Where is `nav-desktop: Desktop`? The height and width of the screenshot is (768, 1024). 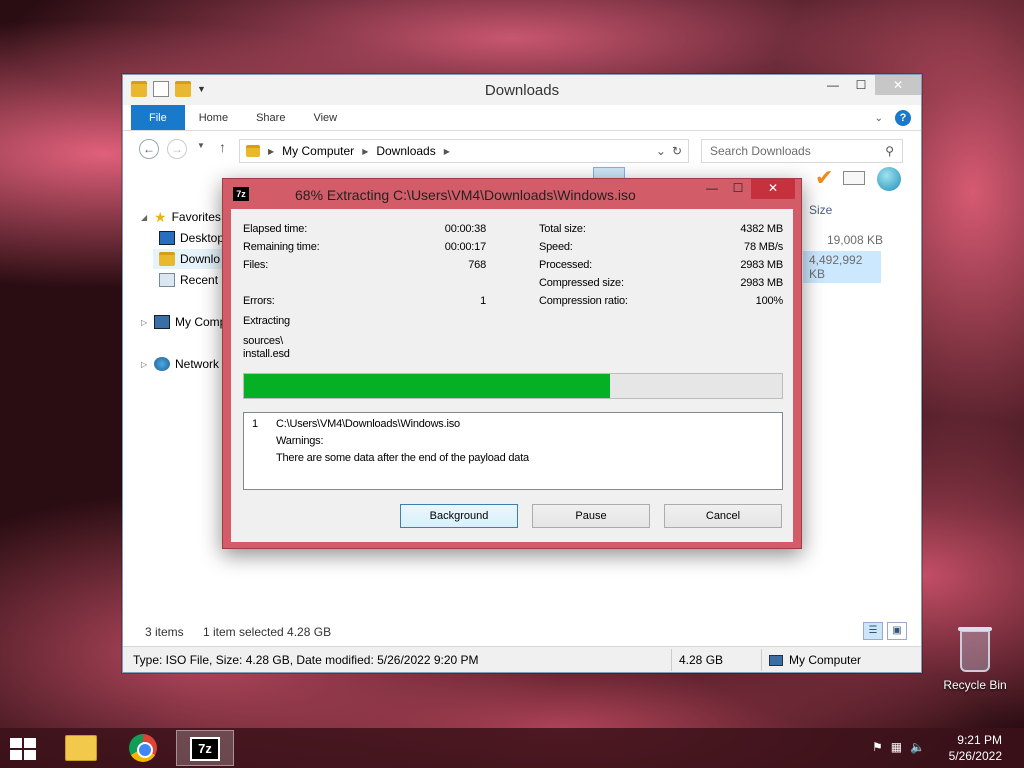
nav-desktop: Desktop is located at coordinates (191, 238).